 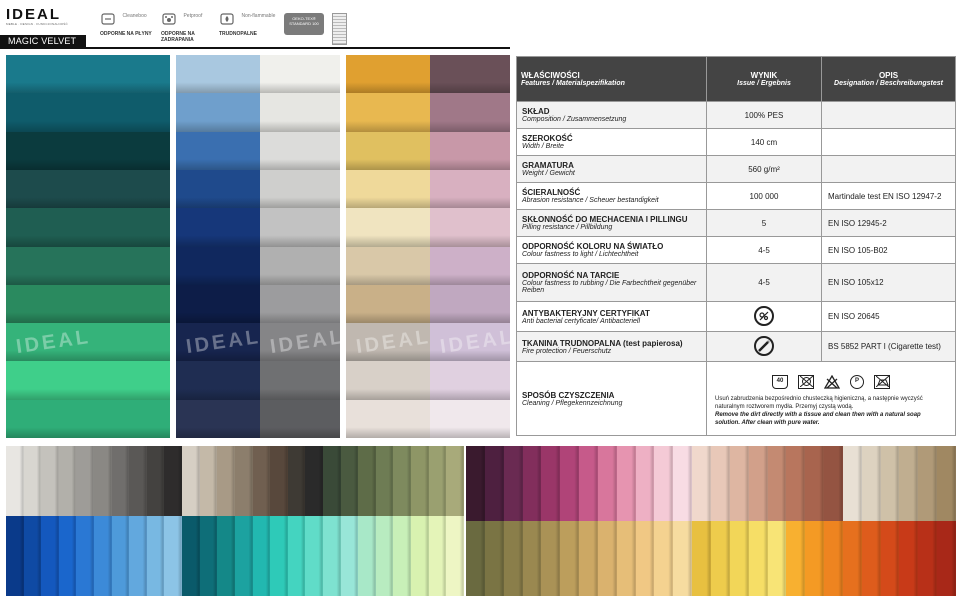 I want to click on badge-petproof: Petproof ODPORNE NA ZADRAPANIA, so click(x=186, y=27).